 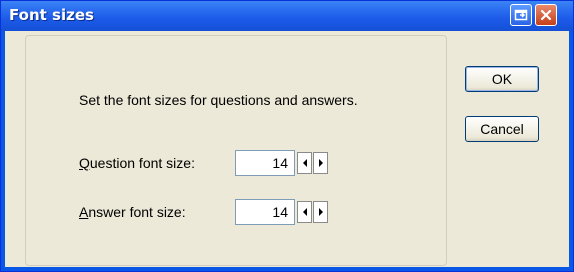 What do you see at coordinates (502, 79) in the screenshot?
I see `ok-button: OK` at bounding box center [502, 79].